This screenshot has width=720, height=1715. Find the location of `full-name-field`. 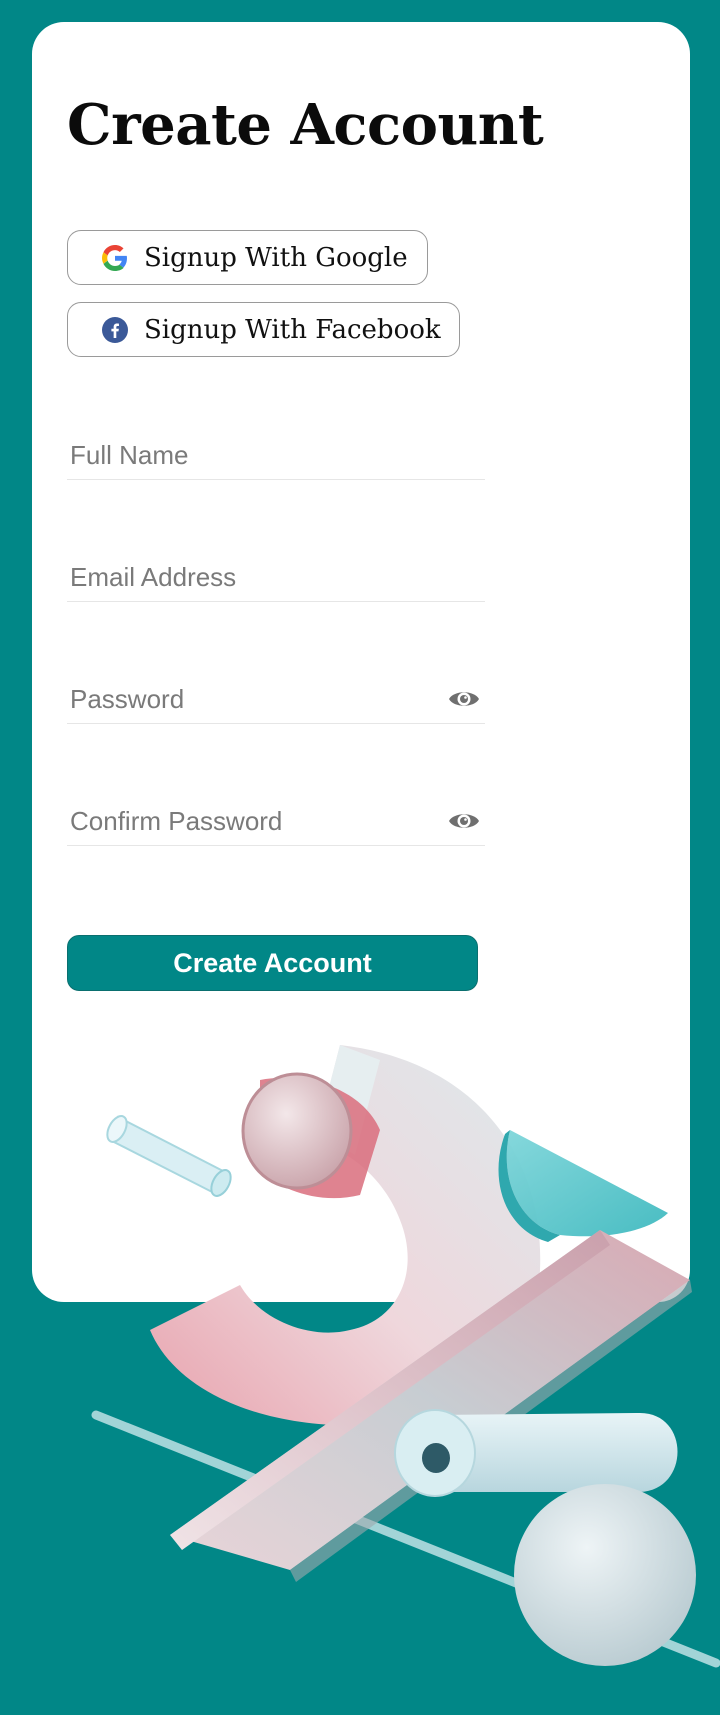

full-name-field is located at coordinates (276, 457).